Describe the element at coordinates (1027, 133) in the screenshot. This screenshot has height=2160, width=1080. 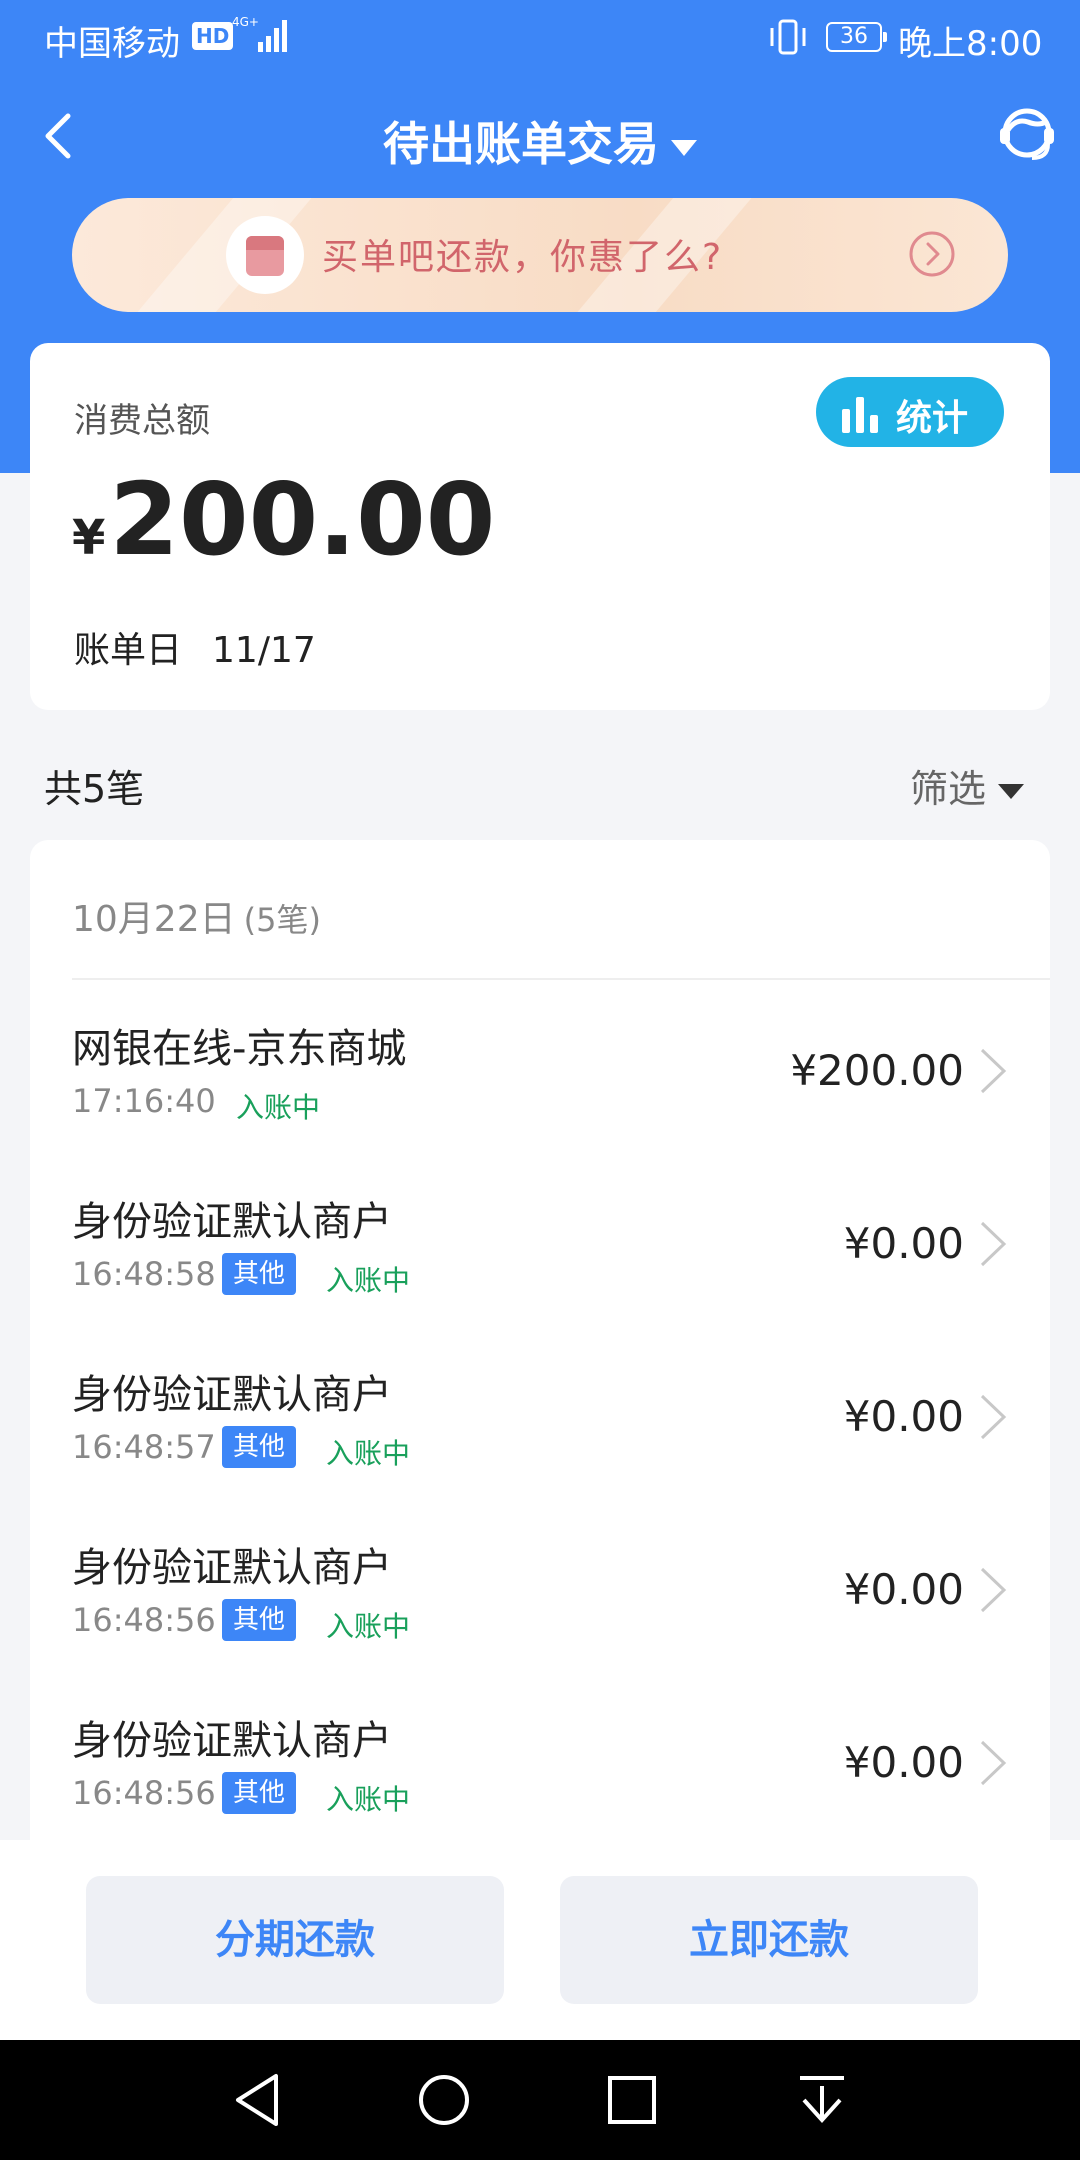
I see `customer-service-icon` at that location.